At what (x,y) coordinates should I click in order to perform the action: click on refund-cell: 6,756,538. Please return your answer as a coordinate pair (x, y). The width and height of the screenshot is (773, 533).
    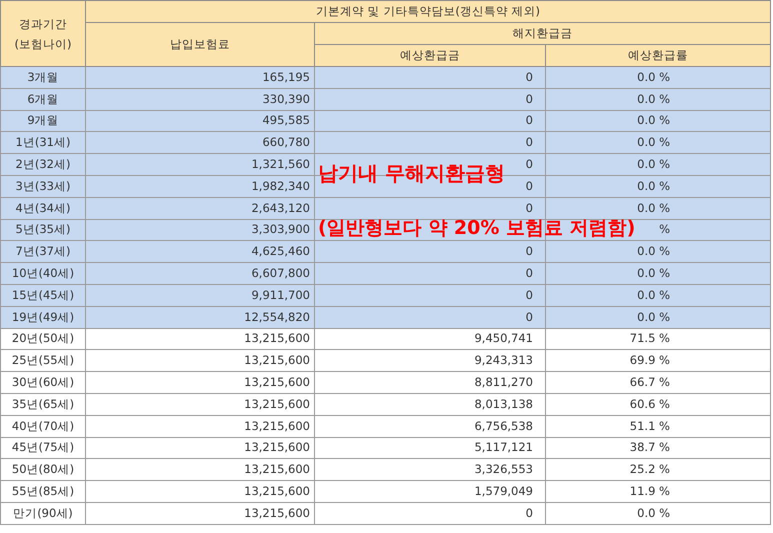
    Looking at the image, I should click on (430, 426).